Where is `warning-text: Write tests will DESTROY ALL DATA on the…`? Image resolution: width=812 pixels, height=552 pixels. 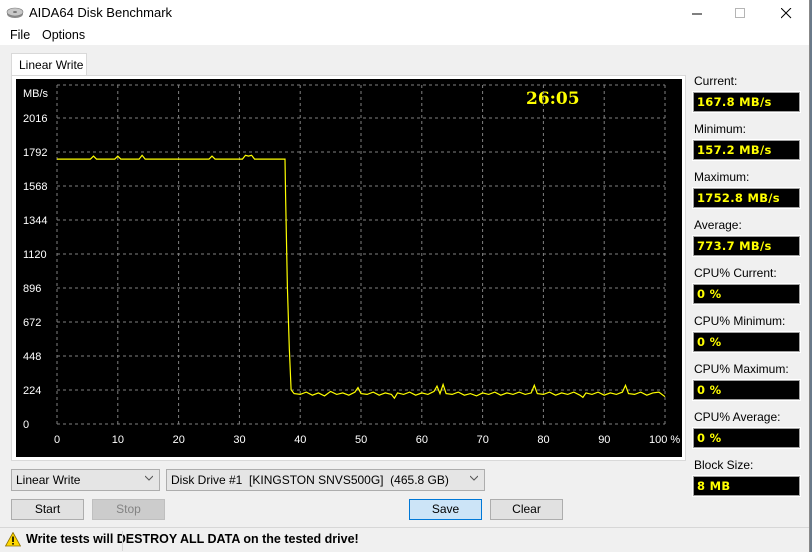 warning-text: Write tests will DESTROY ALL DATA on the… is located at coordinates (192, 539).